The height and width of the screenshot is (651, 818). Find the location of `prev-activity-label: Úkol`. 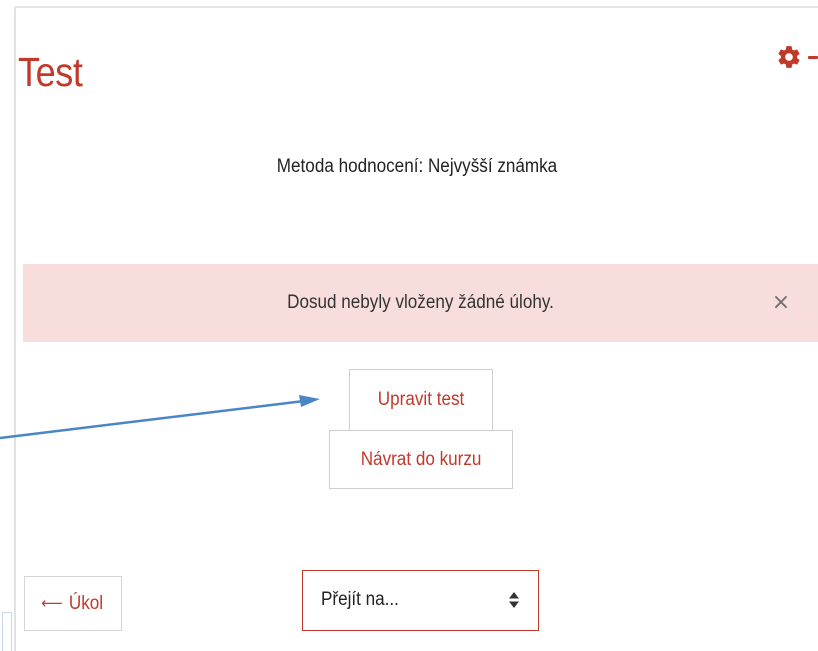

prev-activity-label: Úkol is located at coordinates (85, 603).